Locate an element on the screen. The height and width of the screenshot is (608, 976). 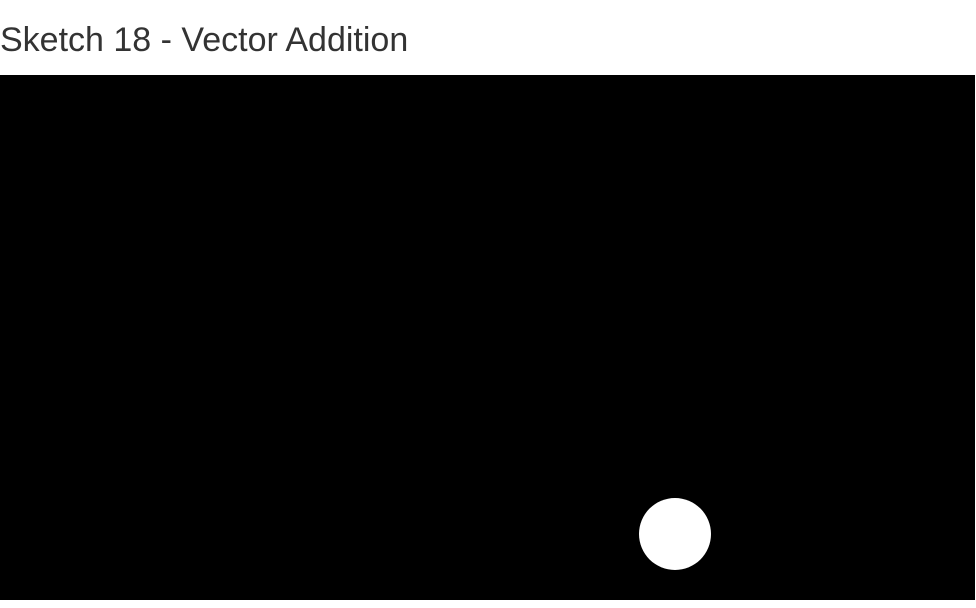
moving-ball is located at coordinates (675, 534).